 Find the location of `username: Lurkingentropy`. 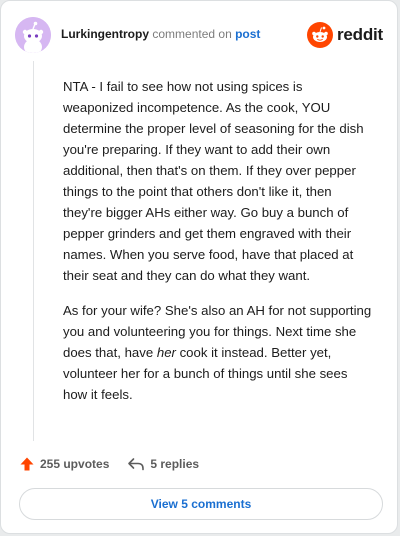

username: Lurkingentropy is located at coordinates (105, 34).